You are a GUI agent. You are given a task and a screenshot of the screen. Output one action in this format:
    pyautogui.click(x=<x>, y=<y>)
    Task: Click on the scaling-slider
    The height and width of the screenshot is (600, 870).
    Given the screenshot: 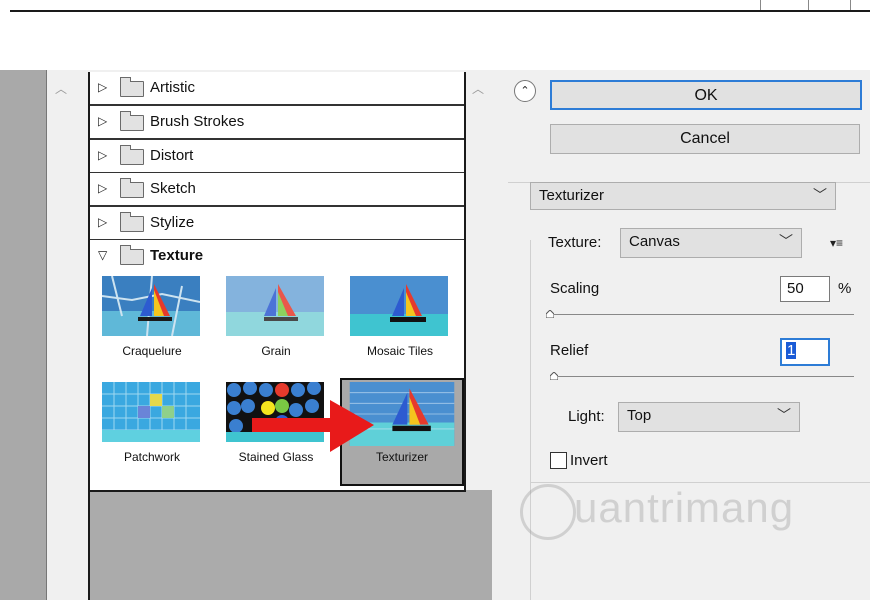 What is the action you would take?
    pyautogui.click(x=702, y=314)
    